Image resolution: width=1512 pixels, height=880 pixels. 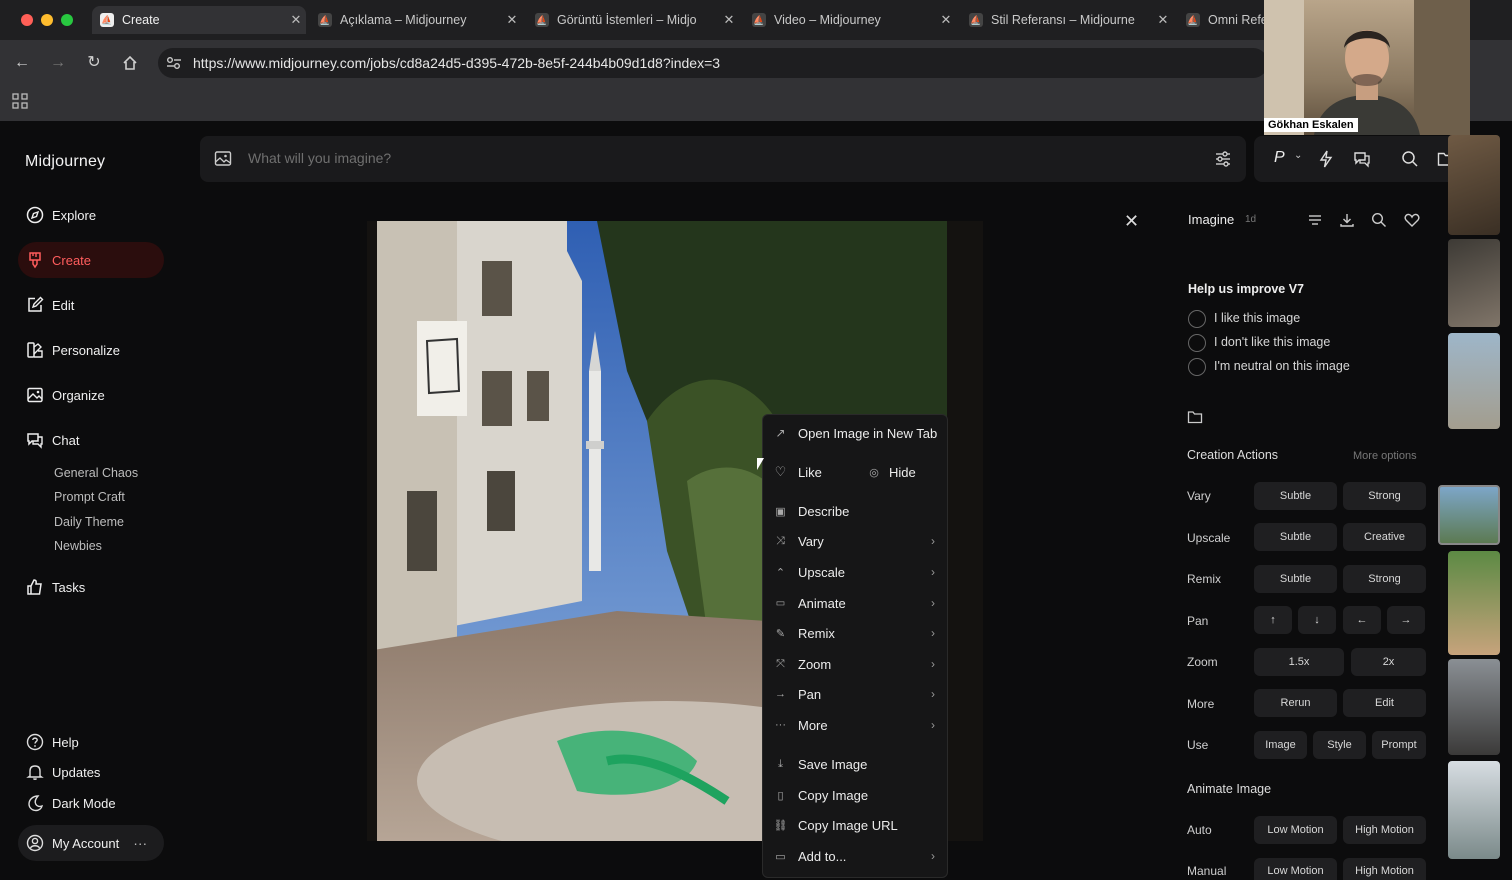 I want to click on thumbnail-image-selected, so click(x=1469, y=515).